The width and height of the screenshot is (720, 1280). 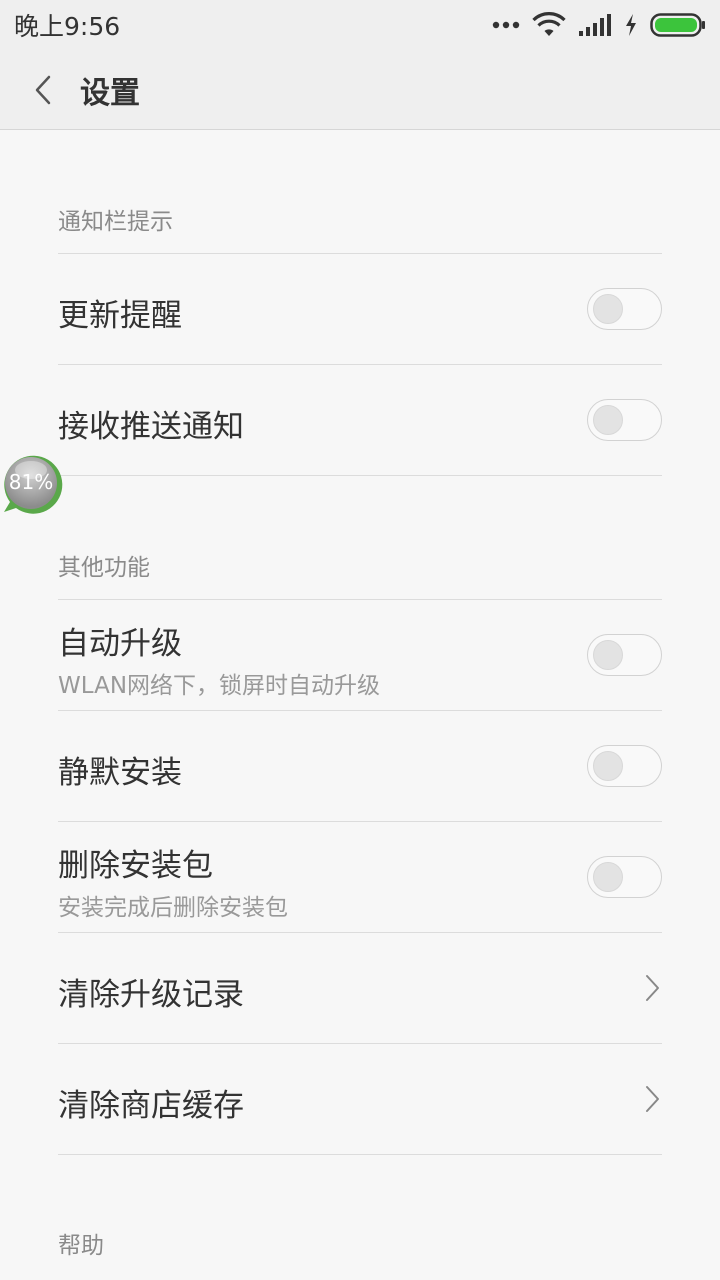 What do you see at coordinates (624, 655) in the screenshot?
I see `auto-upgrade-toggle` at bounding box center [624, 655].